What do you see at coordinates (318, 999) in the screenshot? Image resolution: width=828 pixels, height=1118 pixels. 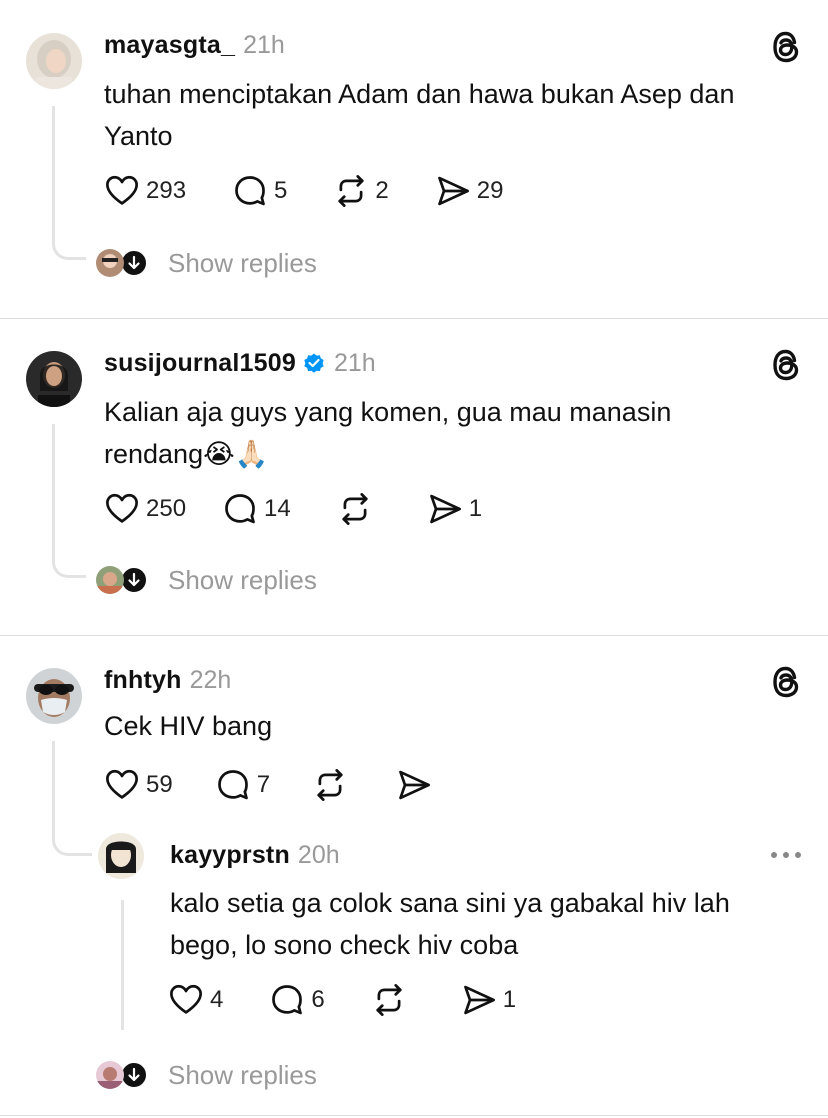 I see `reply-count: 6` at bounding box center [318, 999].